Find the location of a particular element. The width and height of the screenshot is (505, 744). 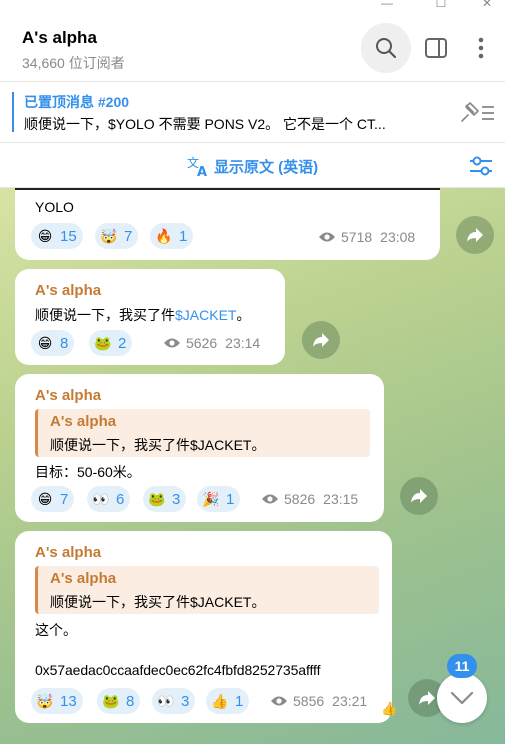

view-count: 5718 is located at coordinates (357, 237).